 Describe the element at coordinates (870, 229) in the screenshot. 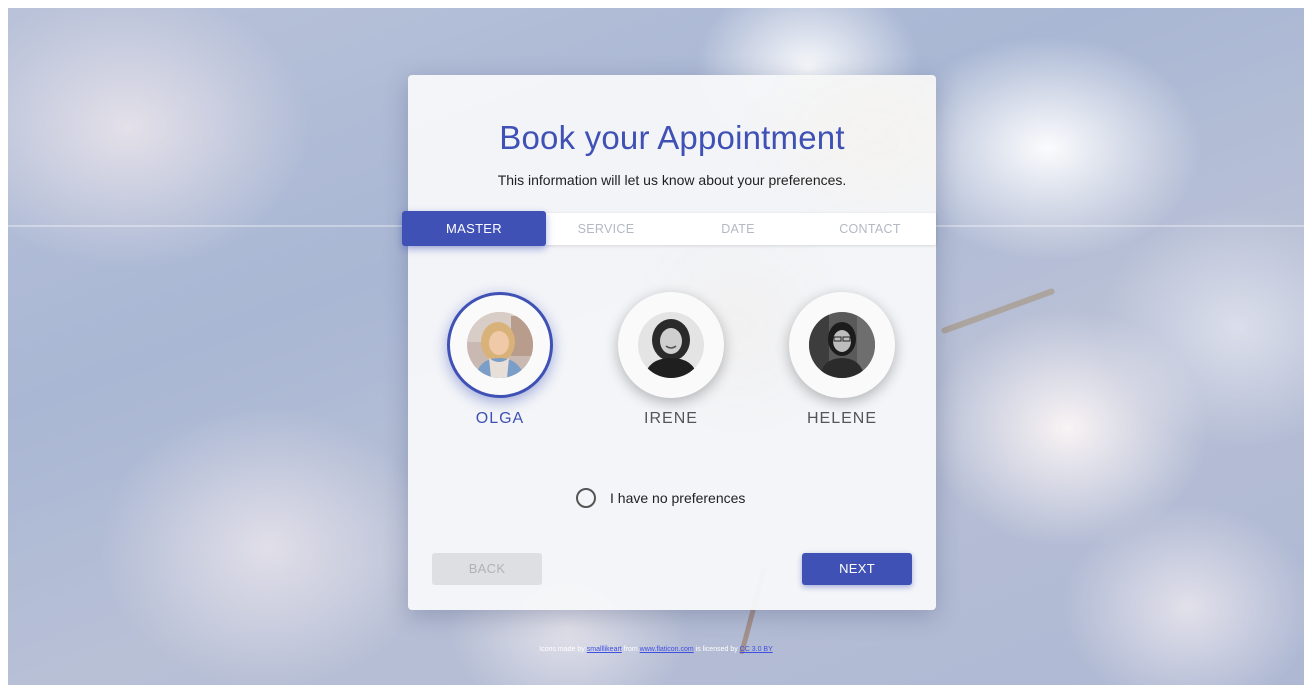

I see `tab-contact: CONTACT` at that location.